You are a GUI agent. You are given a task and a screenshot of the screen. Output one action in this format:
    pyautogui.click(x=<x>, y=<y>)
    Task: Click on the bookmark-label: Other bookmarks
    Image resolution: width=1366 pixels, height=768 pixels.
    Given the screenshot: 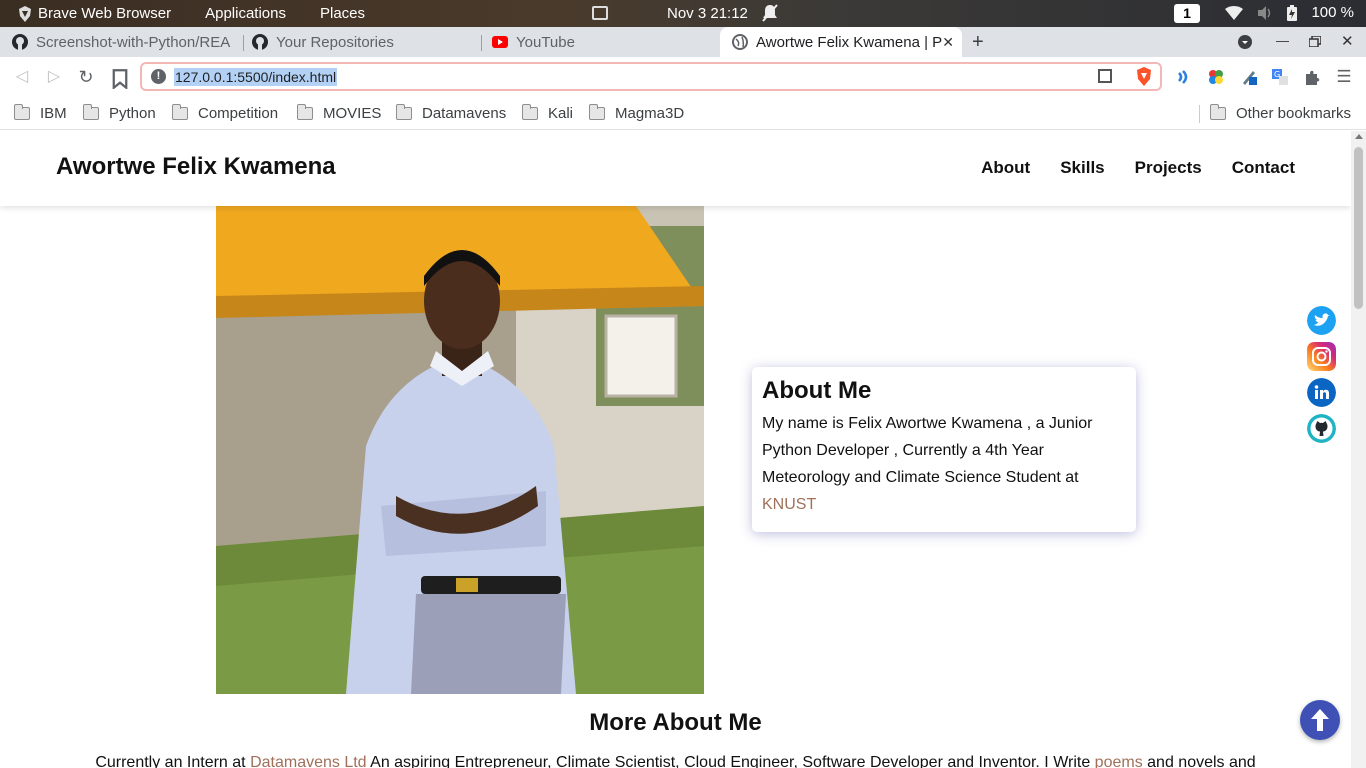 What is the action you would take?
    pyautogui.click(x=1294, y=113)
    